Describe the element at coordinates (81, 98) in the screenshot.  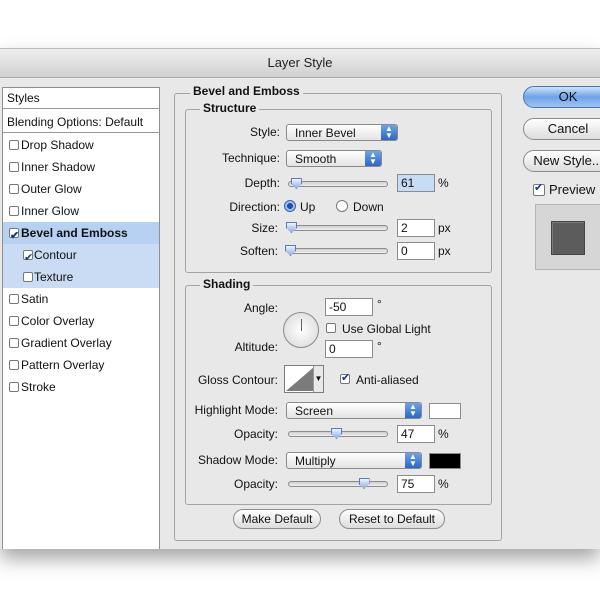
I see `styles-header: Styles` at that location.